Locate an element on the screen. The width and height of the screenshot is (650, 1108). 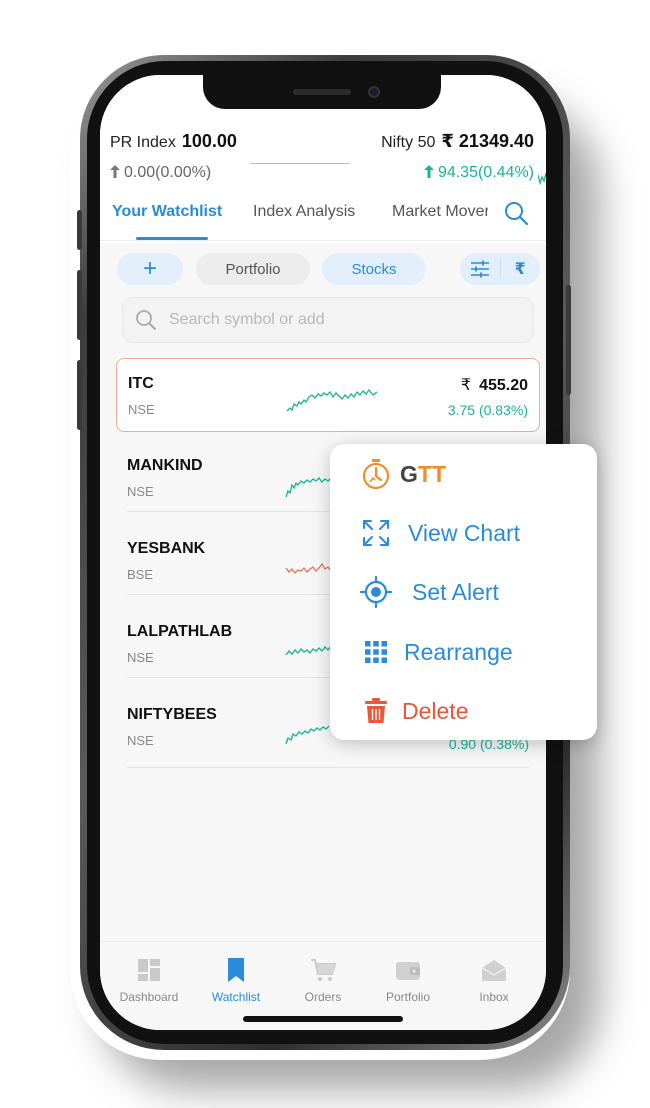
volume-up-button is located at coordinates (79, 305).